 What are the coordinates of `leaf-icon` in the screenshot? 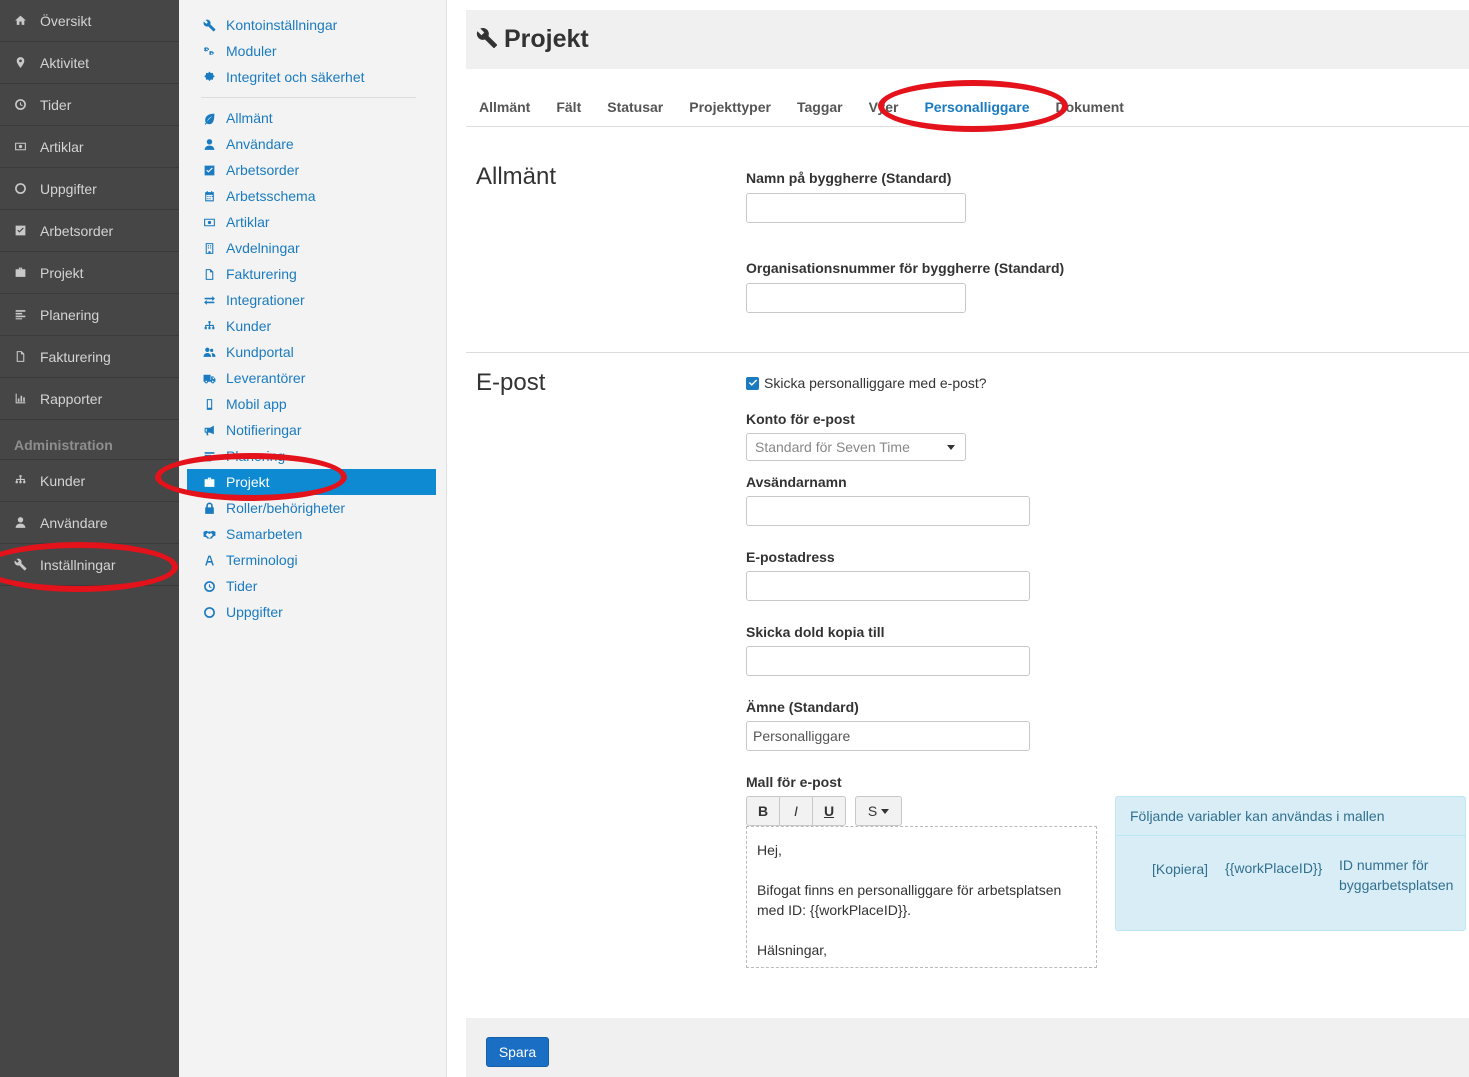 It's located at (209, 118).